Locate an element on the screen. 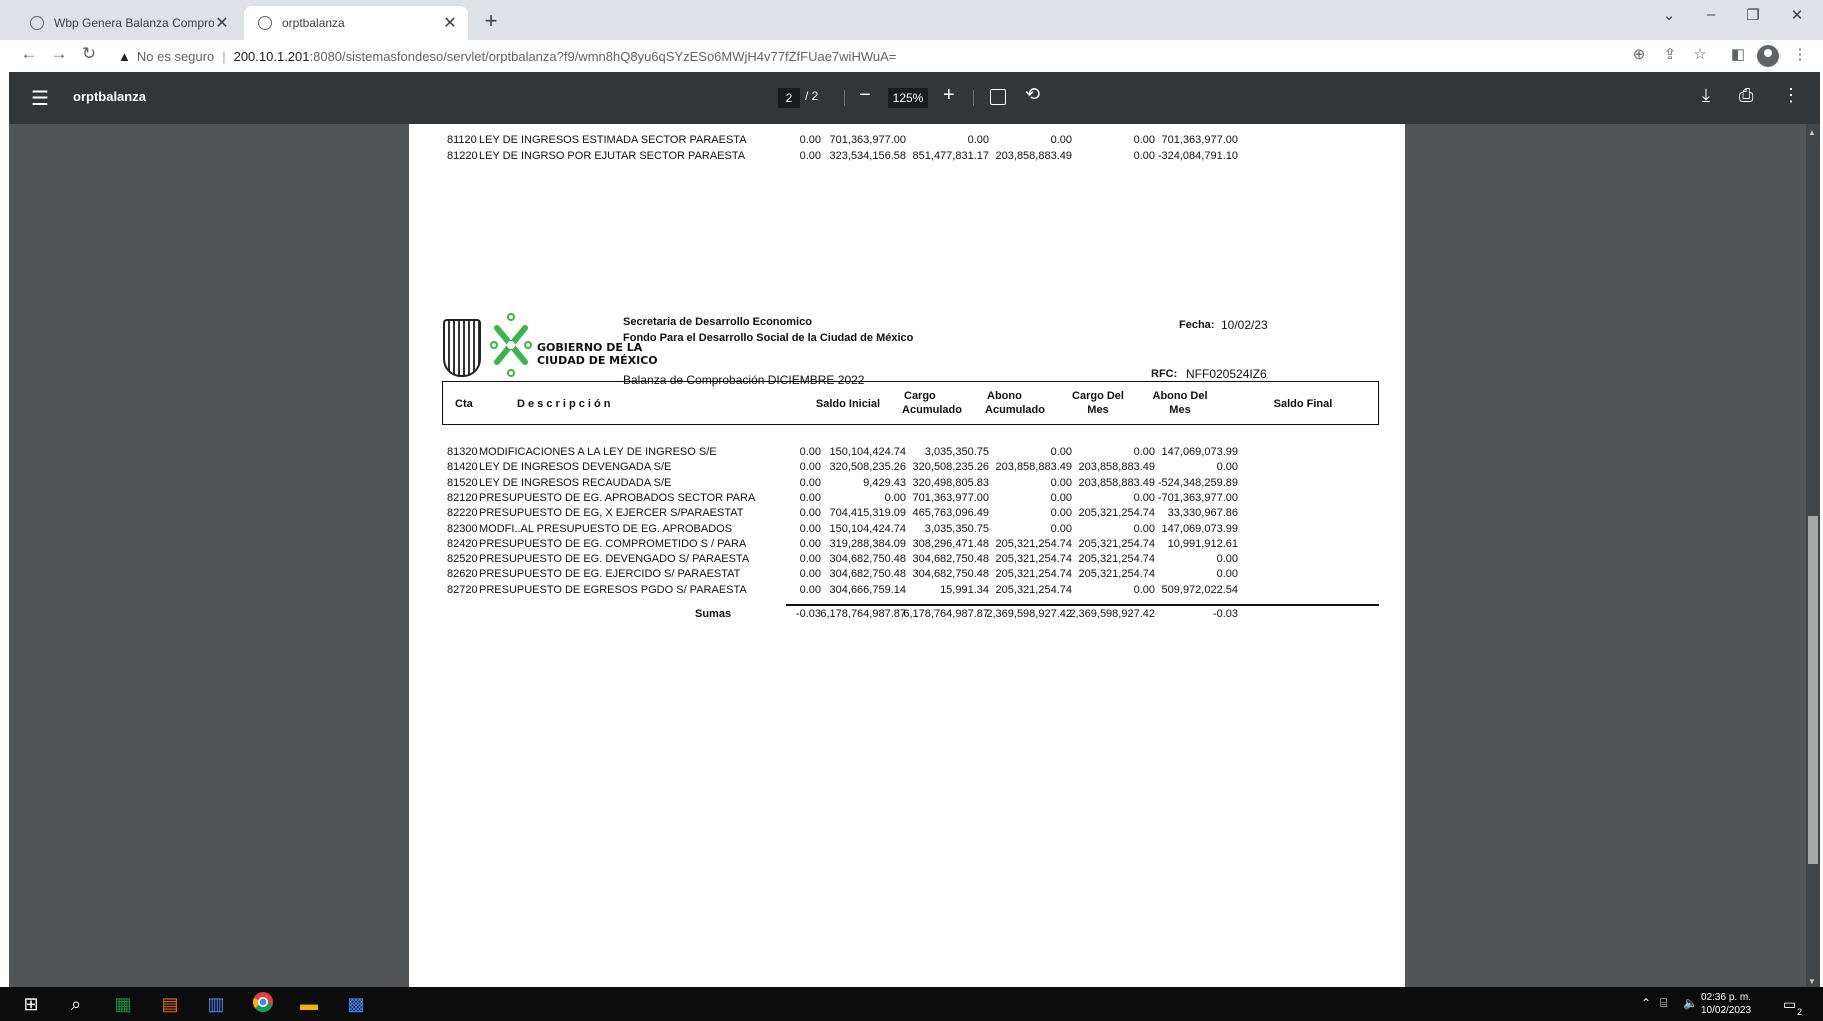  col-header-line: Abono Del is located at coordinates (1180, 396).